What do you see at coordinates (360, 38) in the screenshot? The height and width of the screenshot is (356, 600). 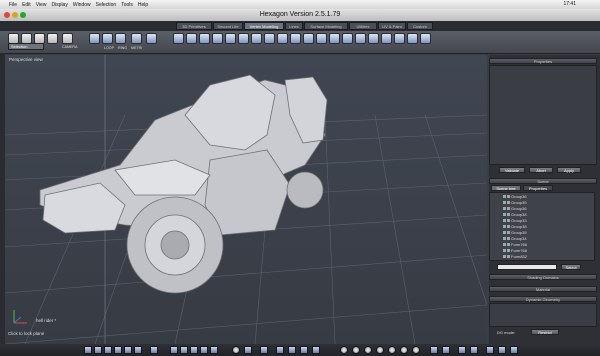 I see `extract-icon` at bounding box center [360, 38].